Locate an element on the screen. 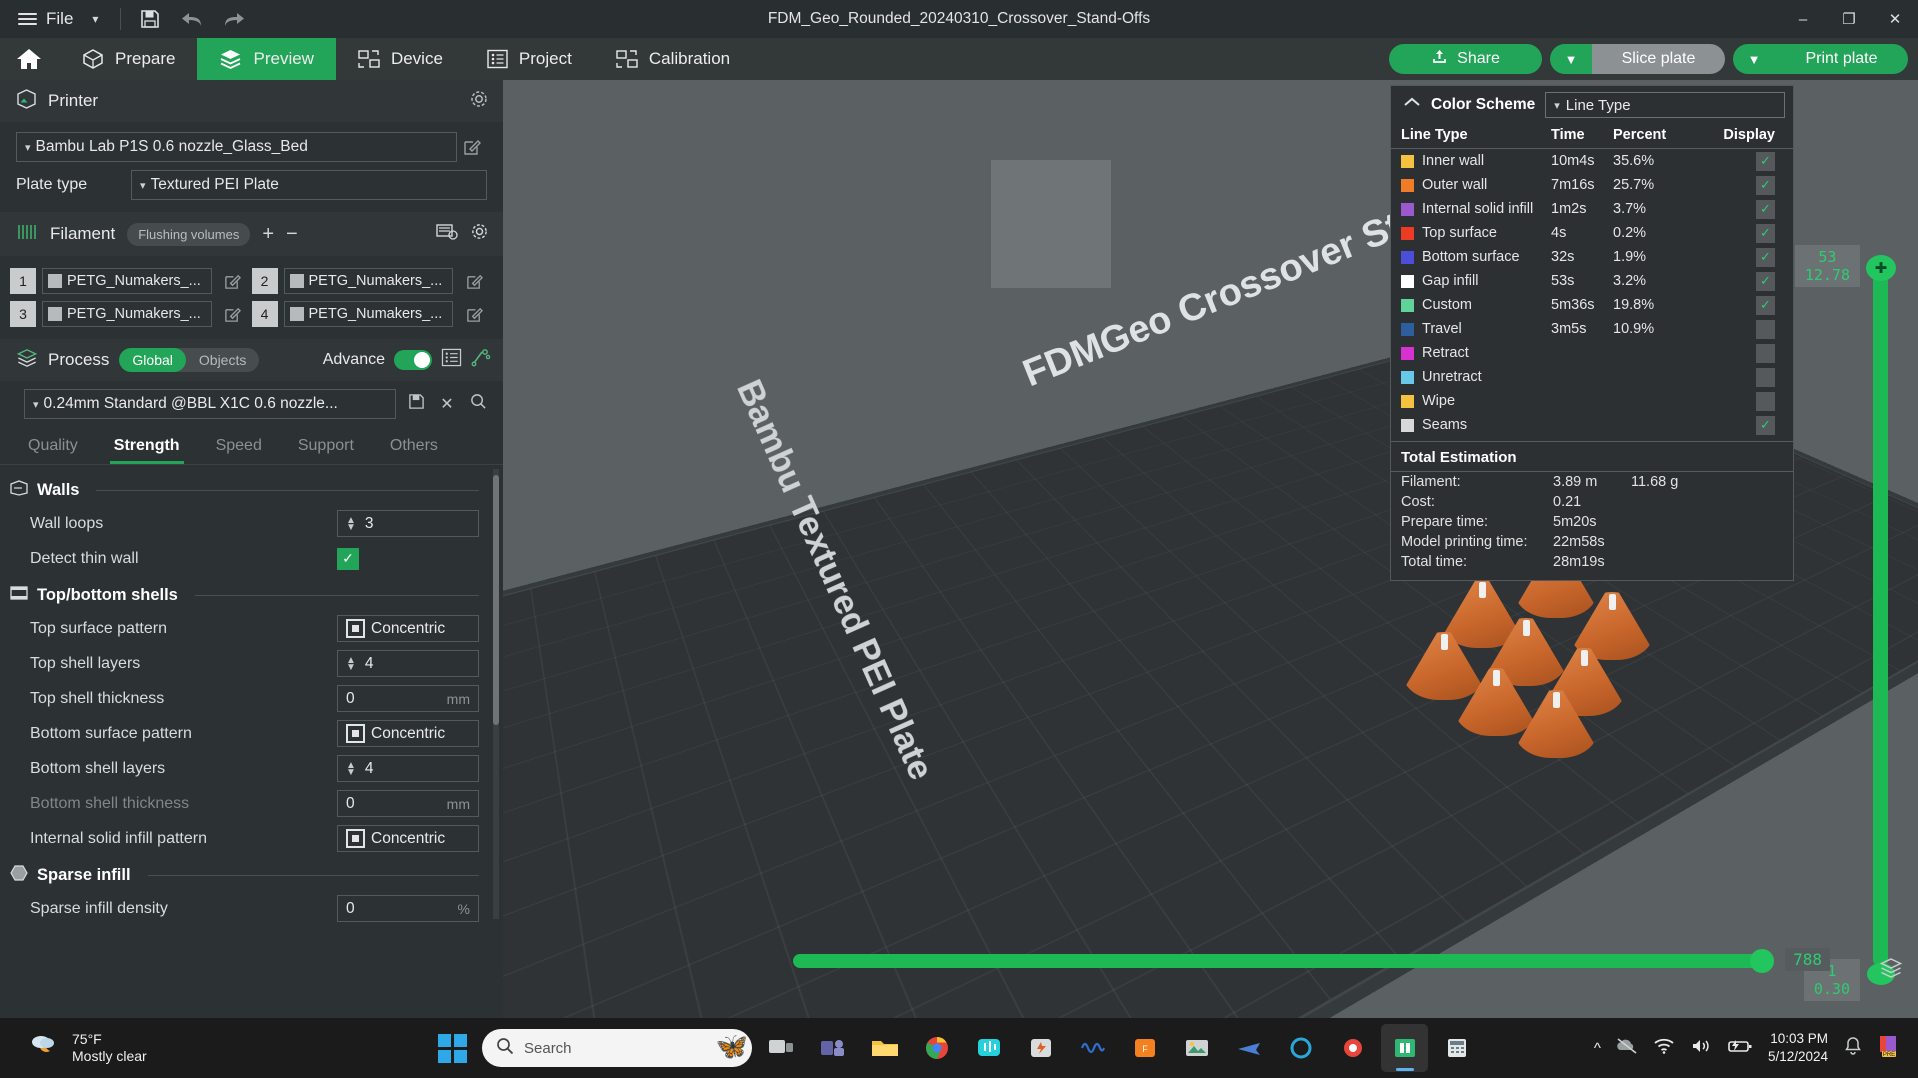 This screenshot has width=1918, height=1078. tab-others: Others is located at coordinates (414, 447).